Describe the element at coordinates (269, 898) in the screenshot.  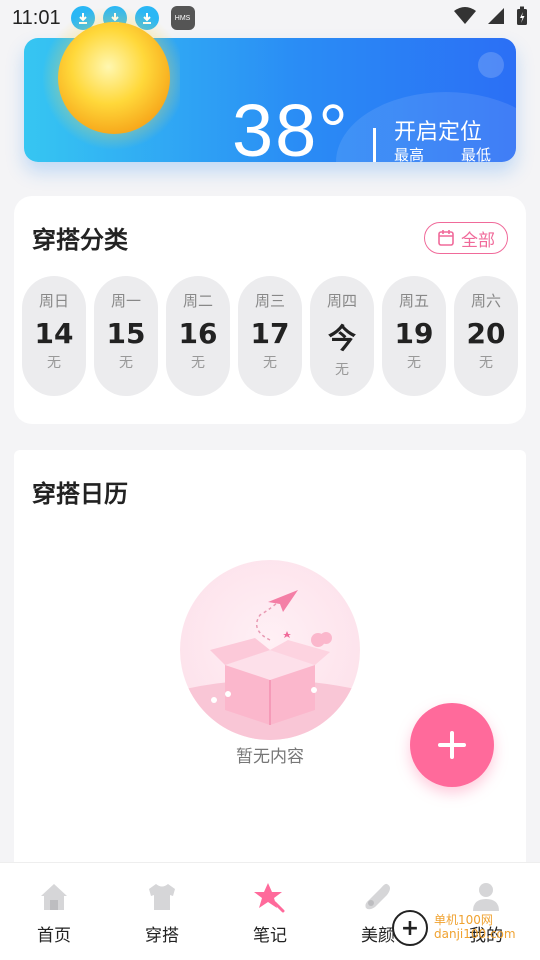
I see `star-icon` at that location.